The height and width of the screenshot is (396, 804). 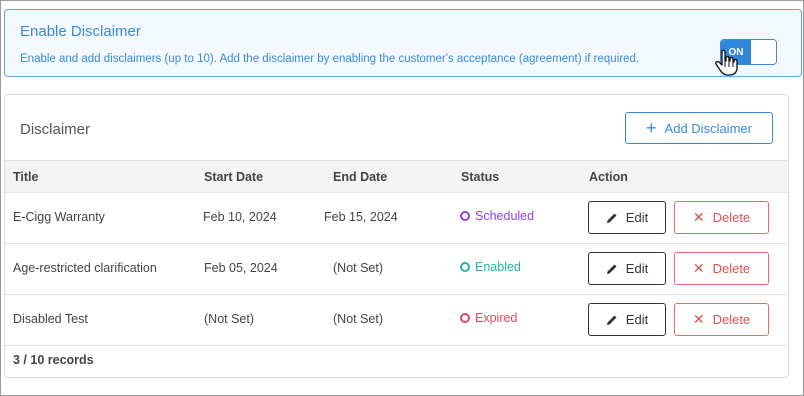 What do you see at coordinates (26, 177) in the screenshot?
I see `column-header-title: Title` at bounding box center [26, 177].